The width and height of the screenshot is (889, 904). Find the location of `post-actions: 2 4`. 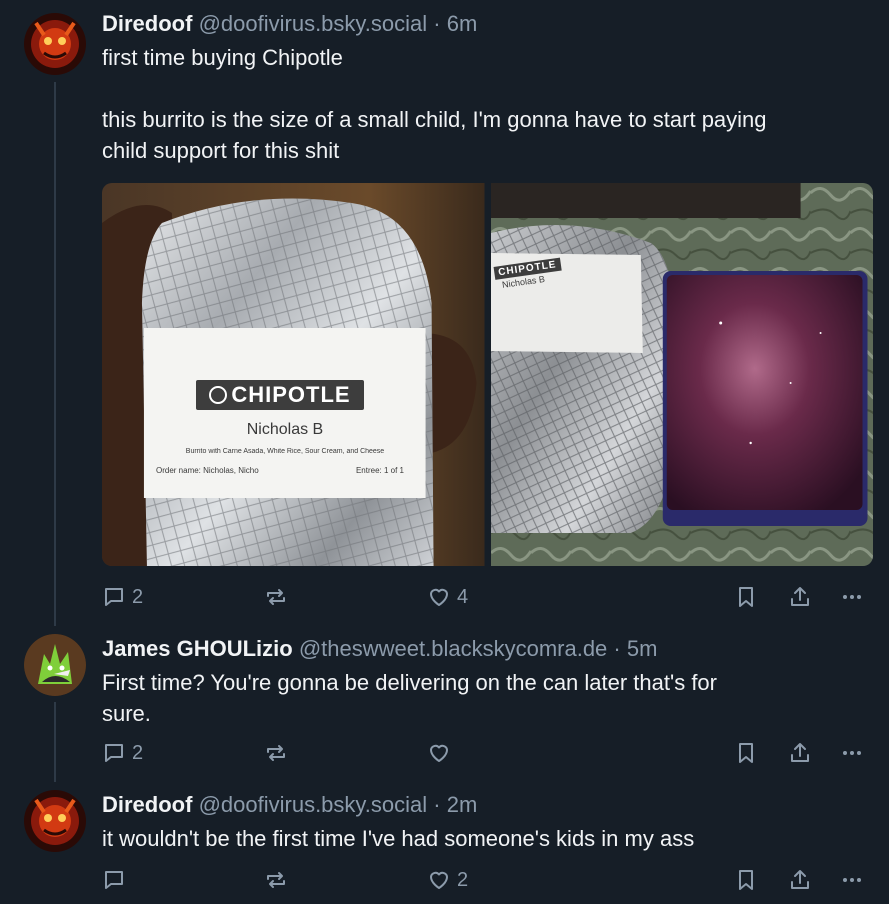

post-actions: 2 4 is located at coordinates (487, 600).